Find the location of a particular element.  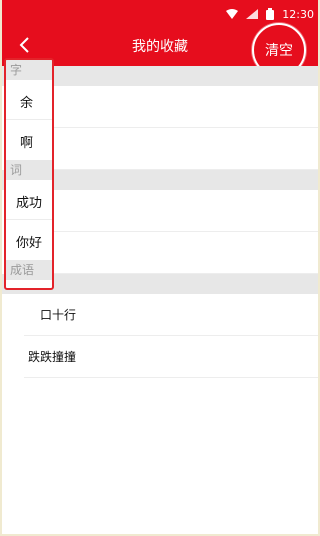

index-section-header: 成语 is located at coordinates (29, 270).